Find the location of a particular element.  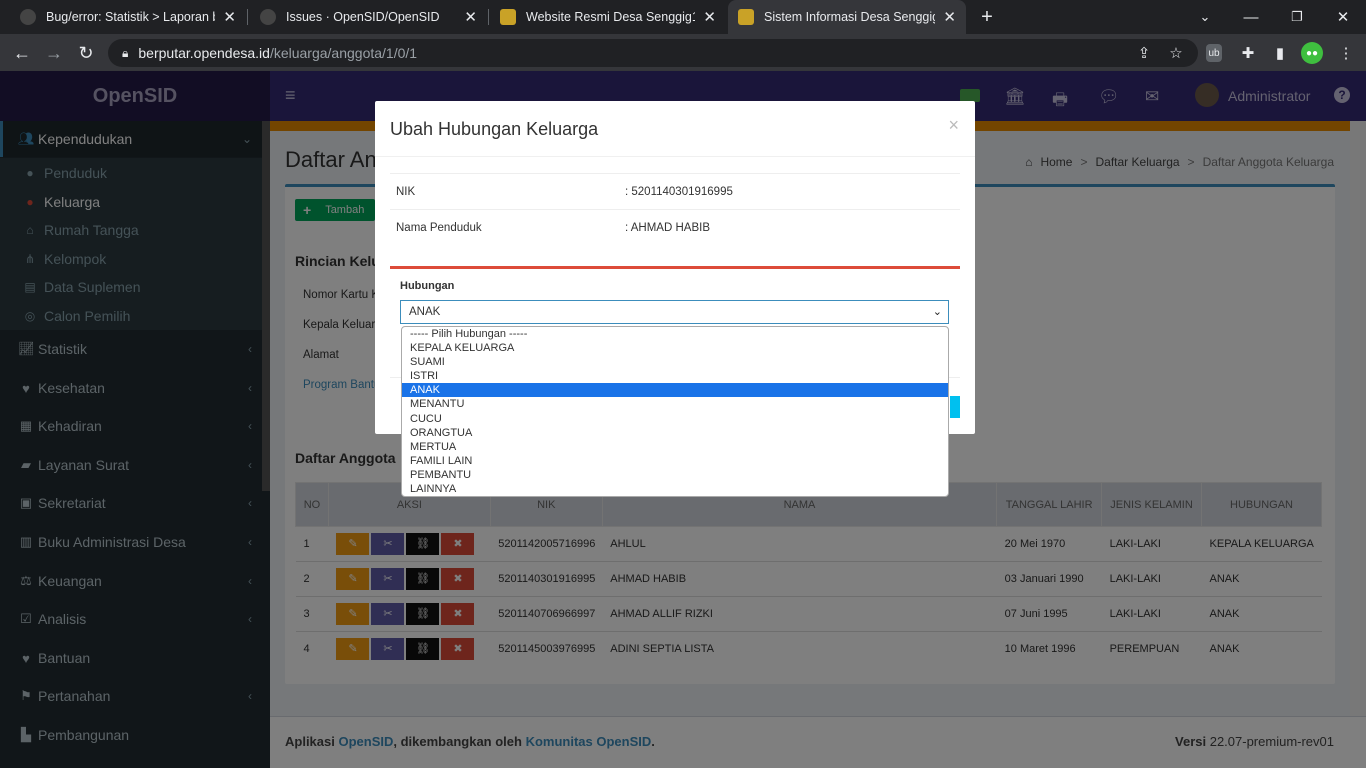

nama-value: : AHMAD HABIB is located at coordinates (667, 228).